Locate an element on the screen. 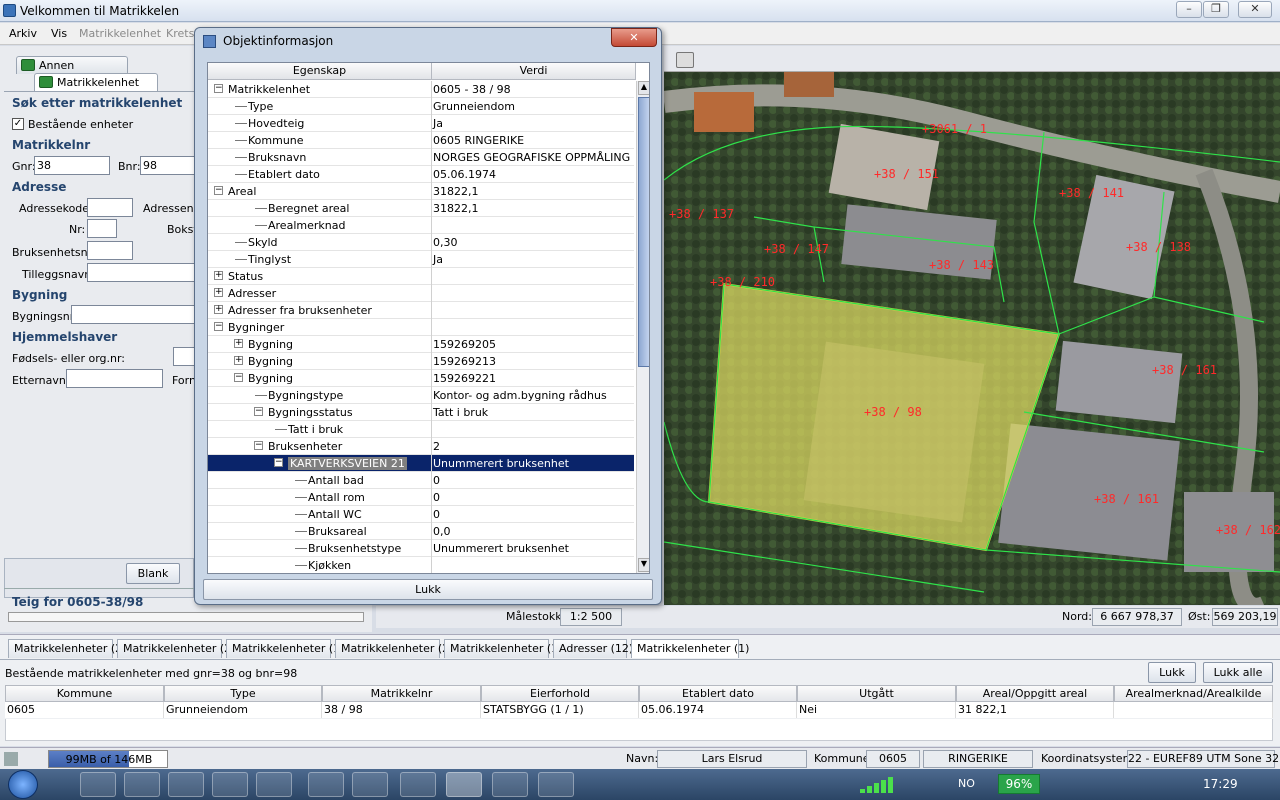 Image resolution: width=1280 pixels, height=800 pixels. adressekode-input is located at coordinates (110, 207).